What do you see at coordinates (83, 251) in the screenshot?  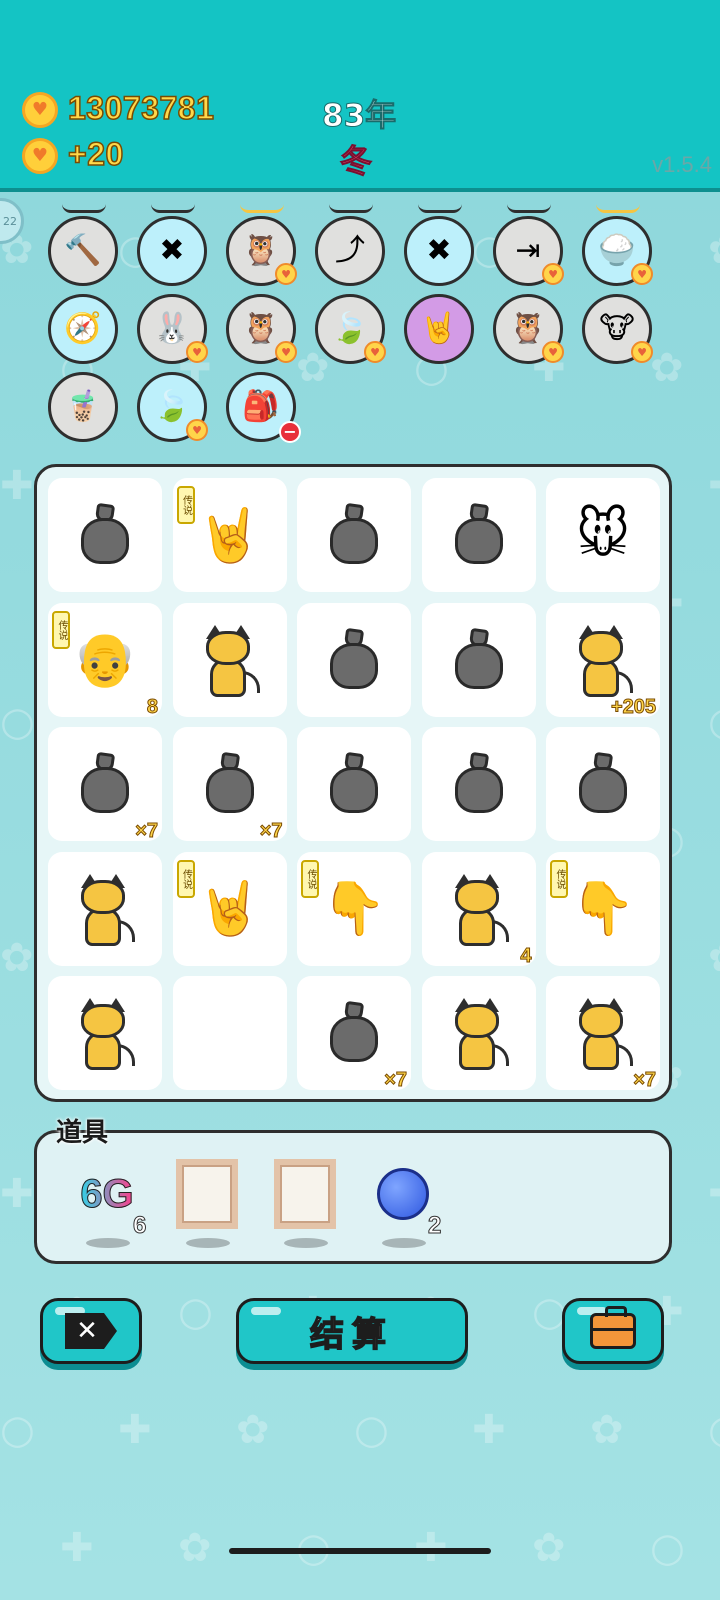 I see `collection-item: 🔨` at bounding box center [83, 251].